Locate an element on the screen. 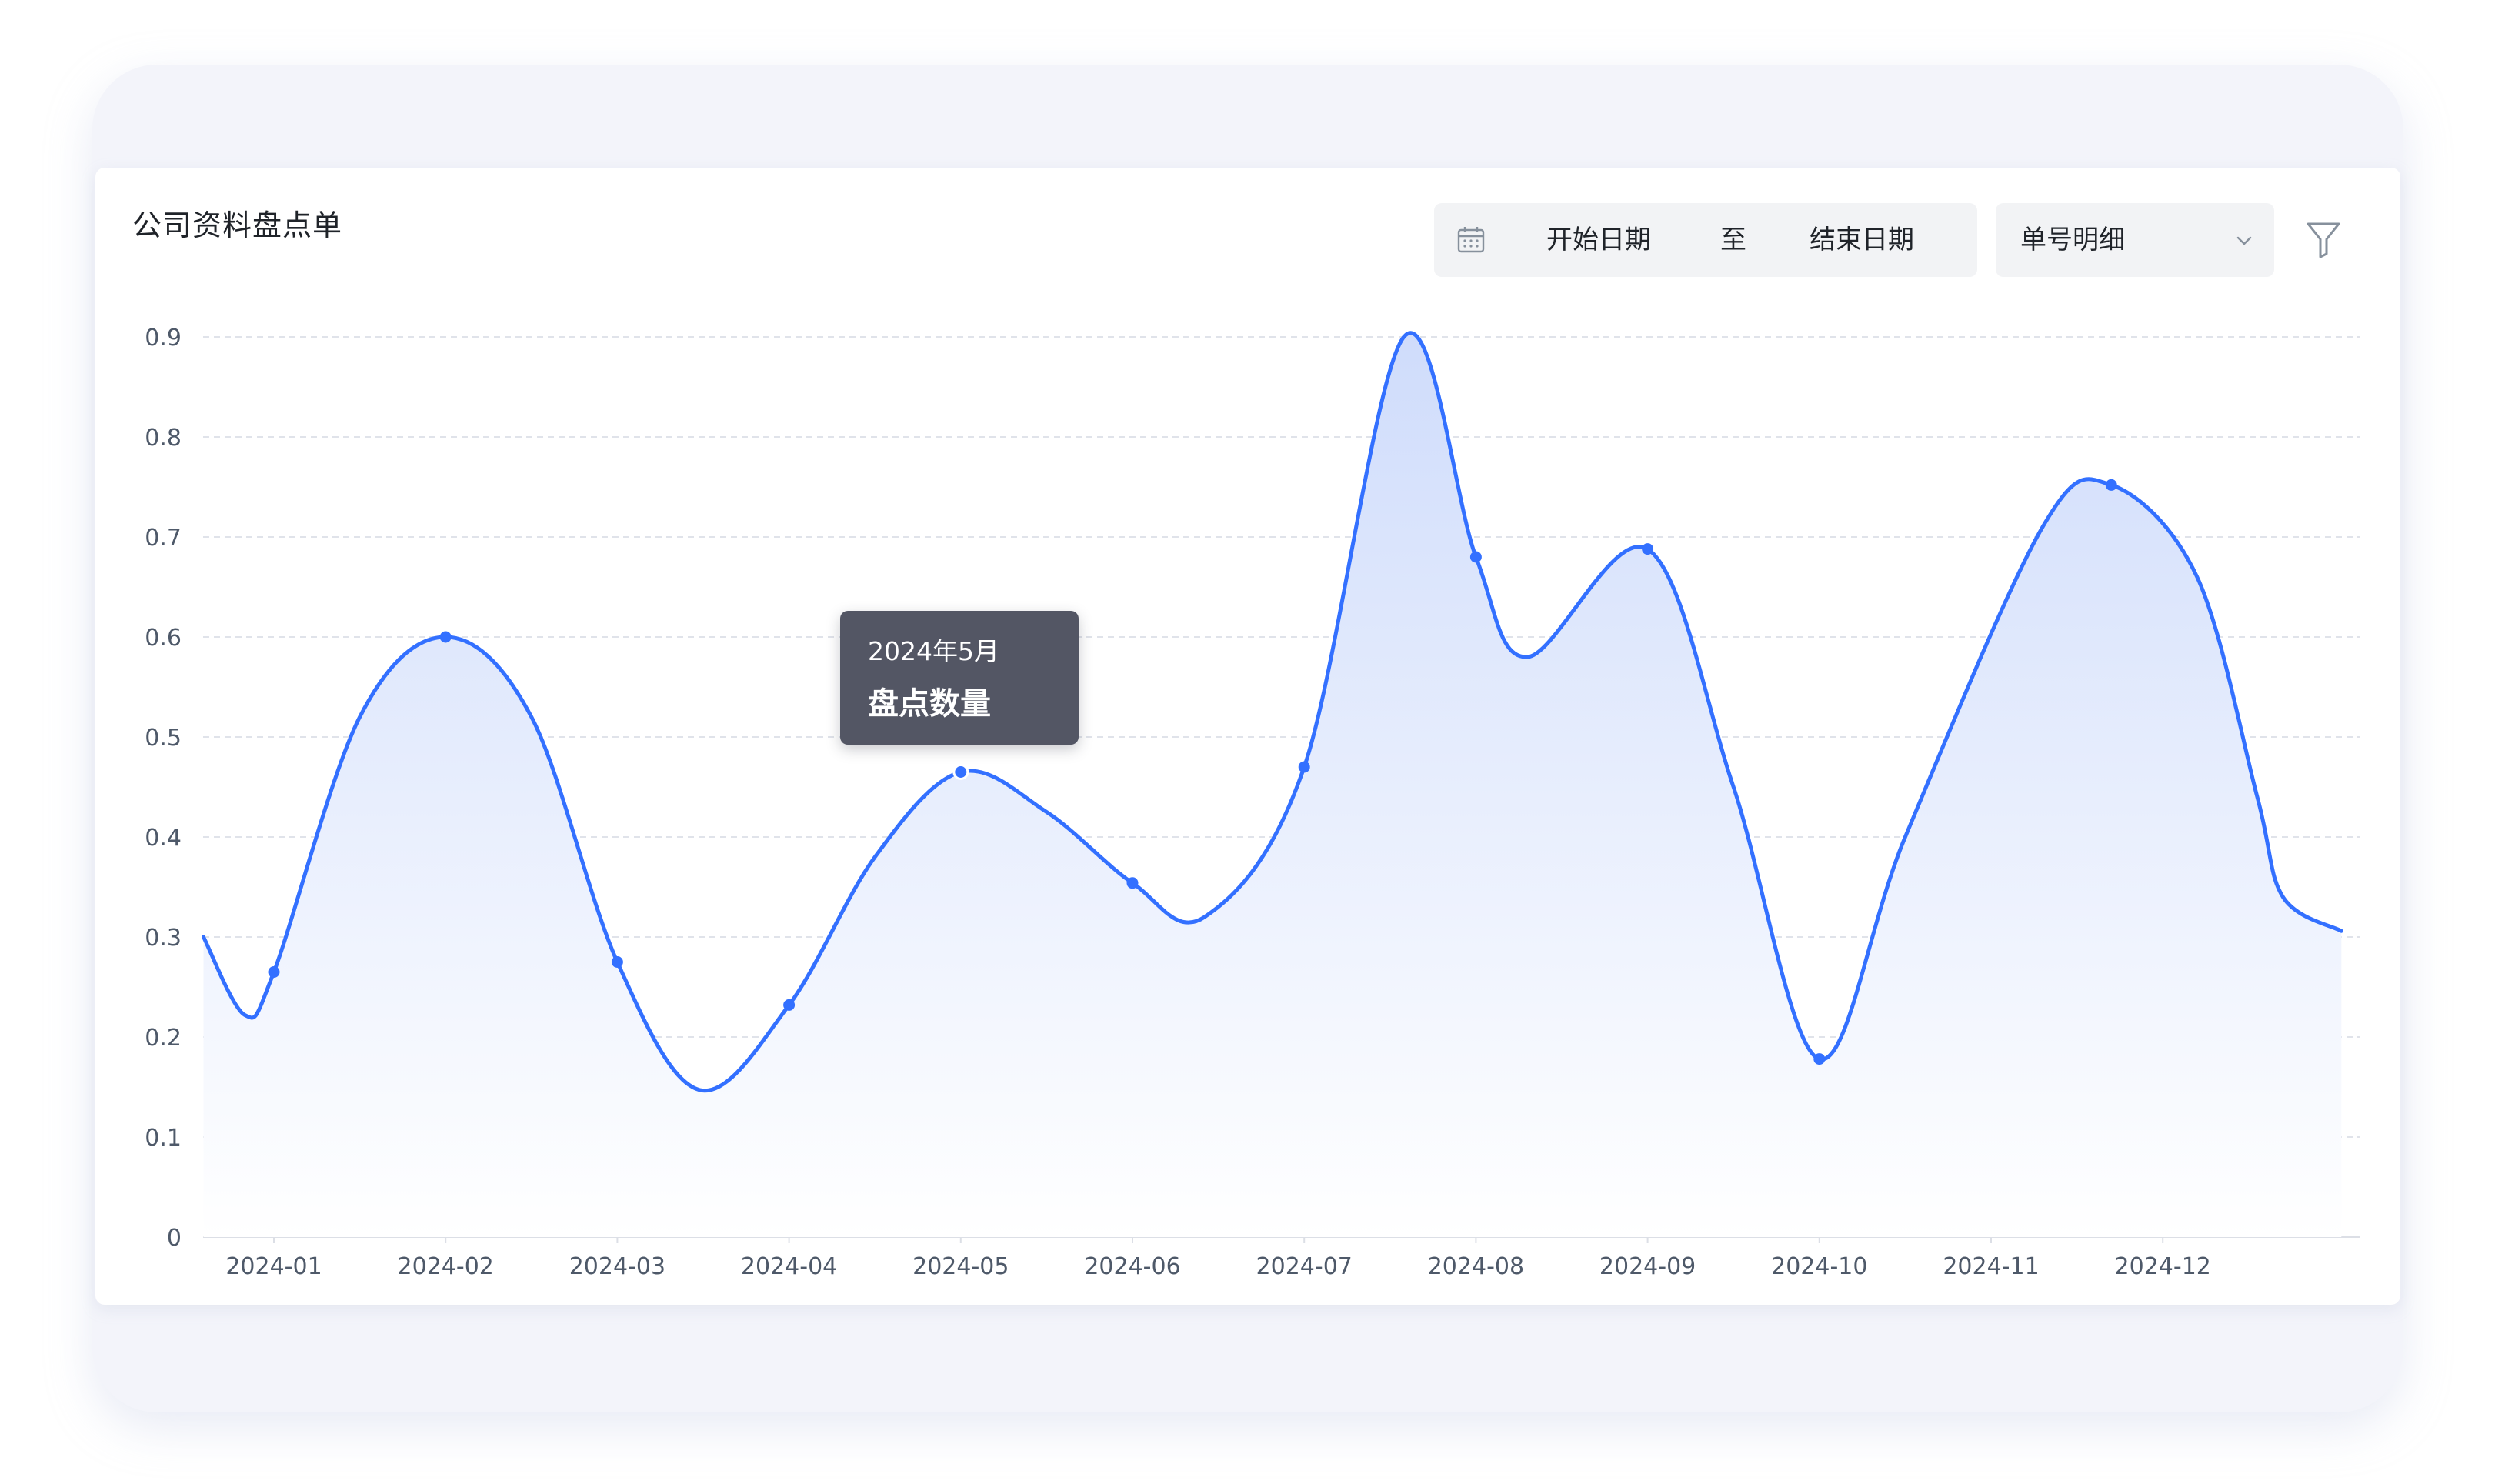 The height and width of the screenshot is (1484, 2495). y-tick-label: 0 is located at coordinates (175, 1238).